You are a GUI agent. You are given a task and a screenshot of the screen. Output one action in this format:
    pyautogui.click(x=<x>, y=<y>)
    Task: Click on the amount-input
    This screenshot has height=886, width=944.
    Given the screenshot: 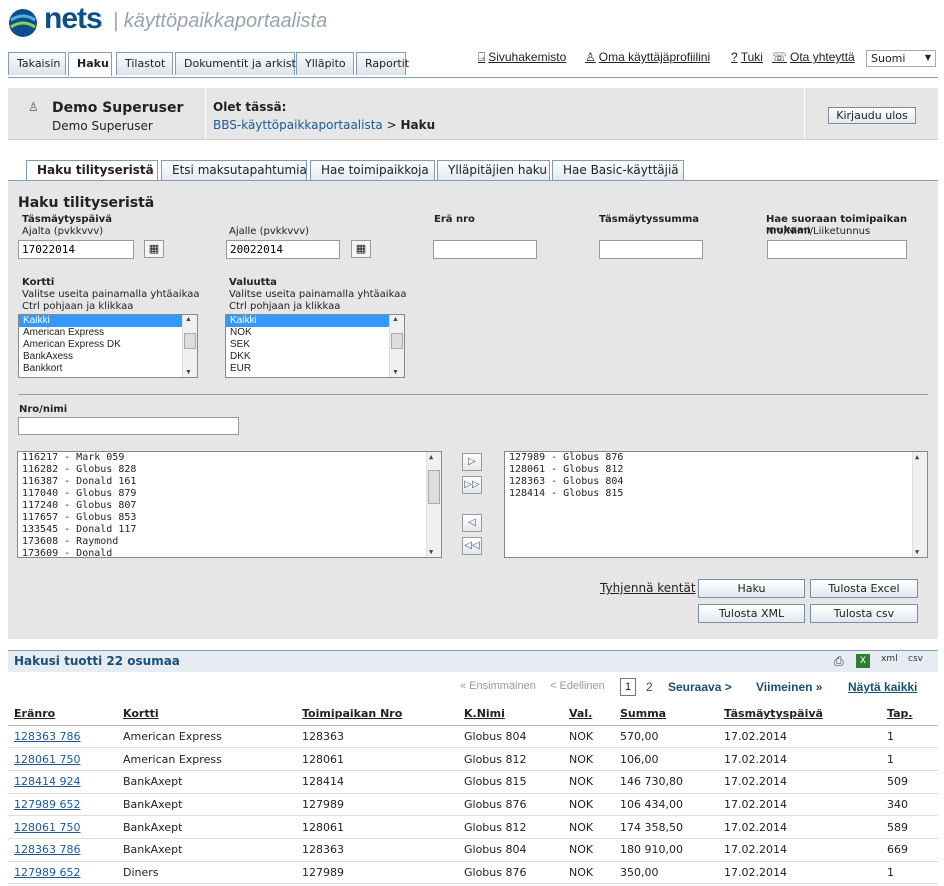 What is the action you would take?
    pyautogui.click(x=651, y=249)
    